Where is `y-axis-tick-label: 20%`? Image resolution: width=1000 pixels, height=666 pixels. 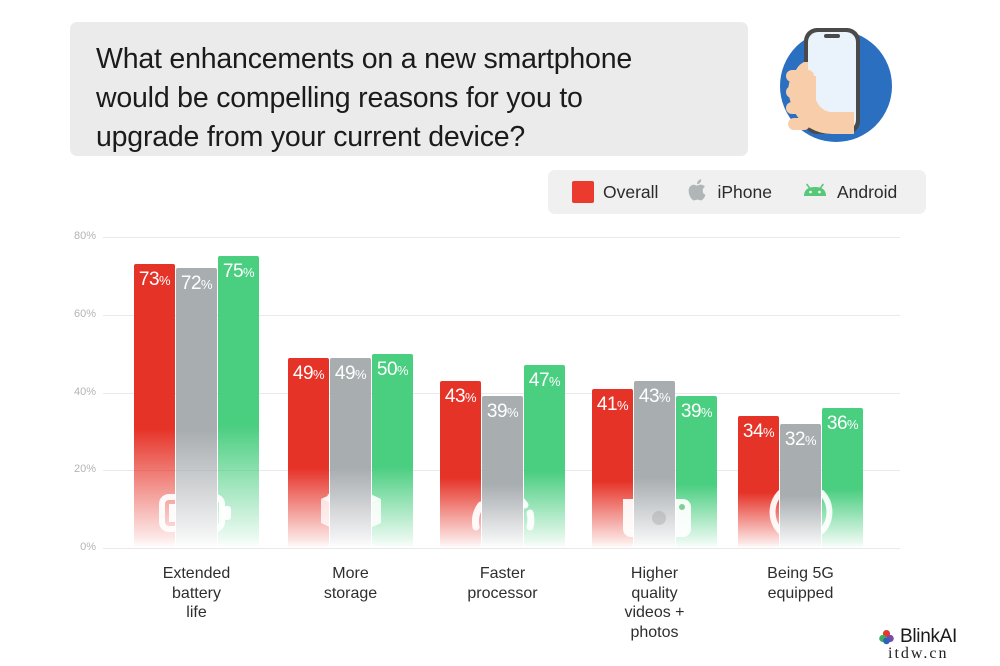 y-axis-tick-label: 20% is located at coordinates (84, 469).